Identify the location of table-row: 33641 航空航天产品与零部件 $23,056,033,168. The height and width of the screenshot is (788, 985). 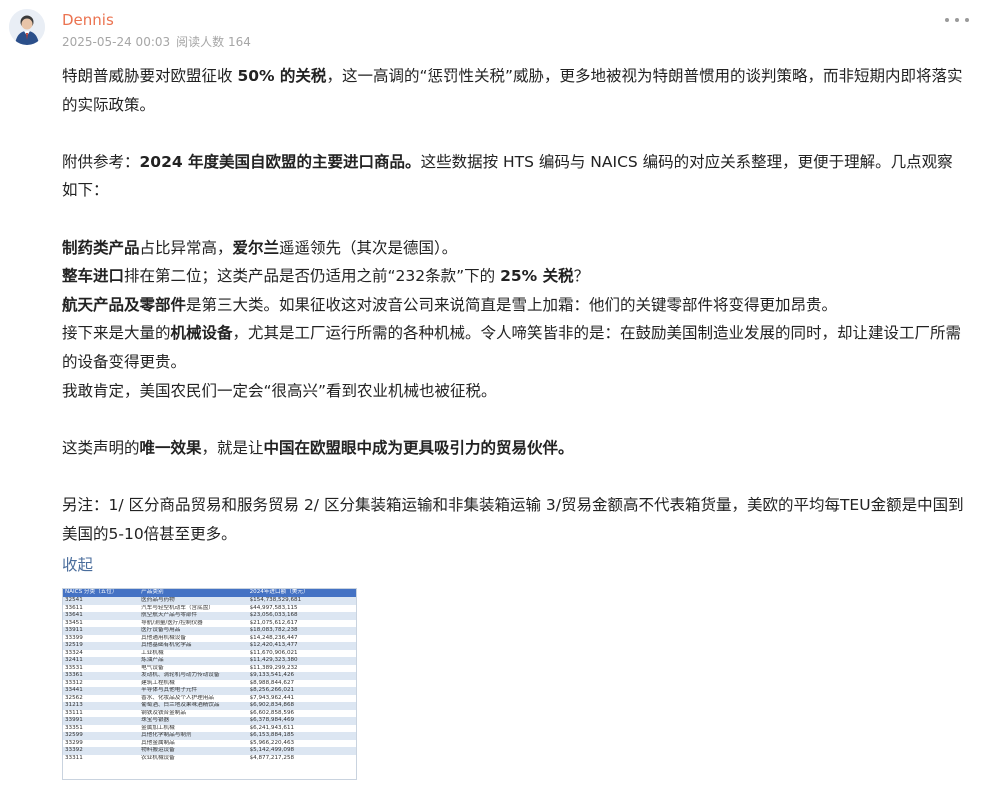
(209, 616).